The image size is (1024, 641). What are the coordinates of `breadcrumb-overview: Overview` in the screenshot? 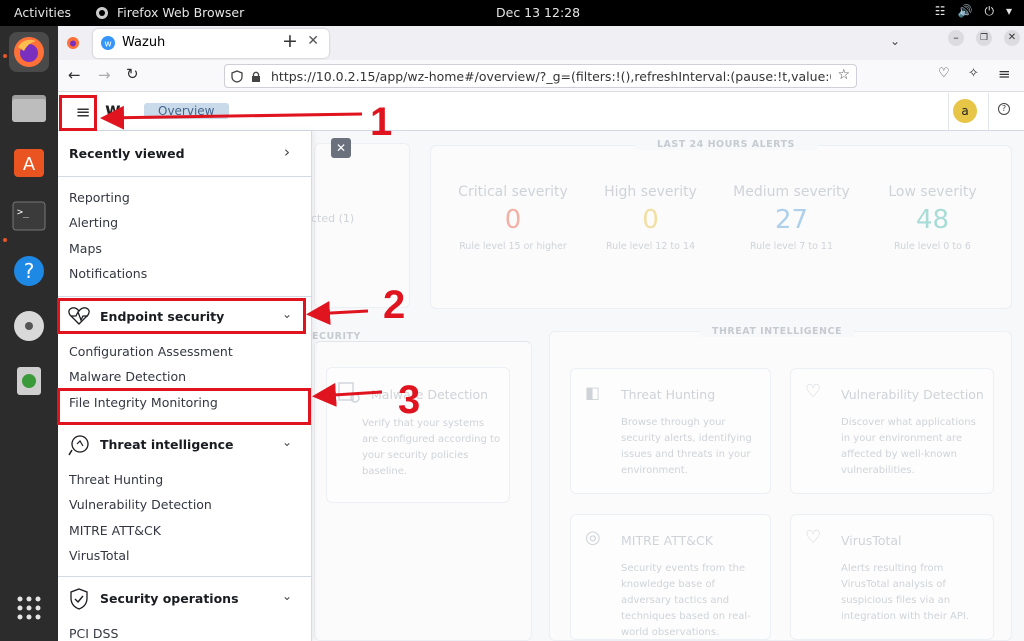 It's located at (186, 111).